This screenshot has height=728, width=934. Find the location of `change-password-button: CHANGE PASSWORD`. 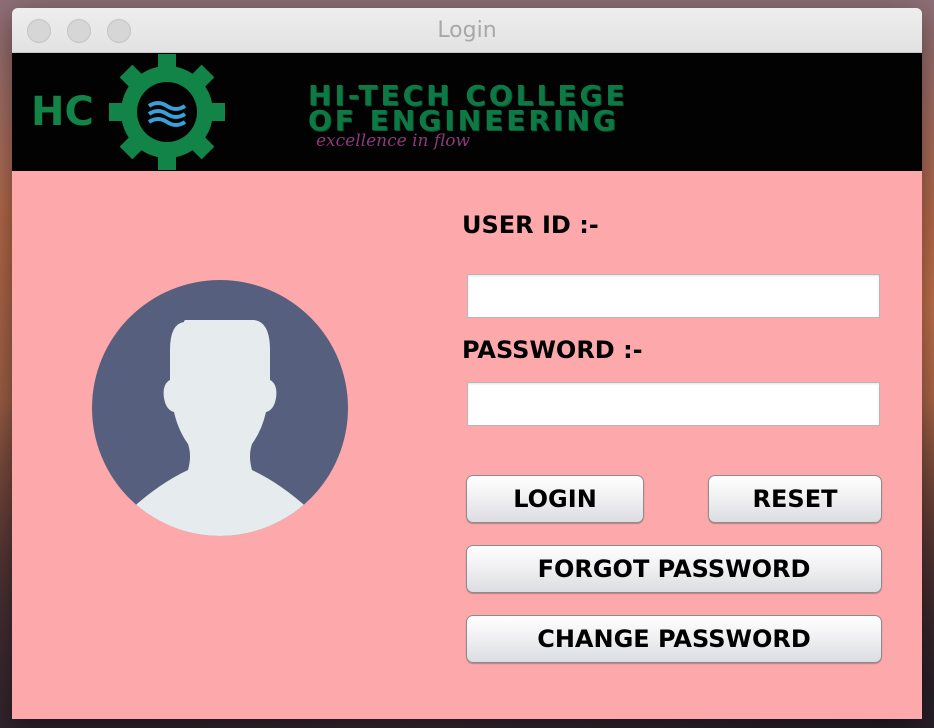

change-password-button: CHANGE PASSWORD is located at coordinates (674, 639).